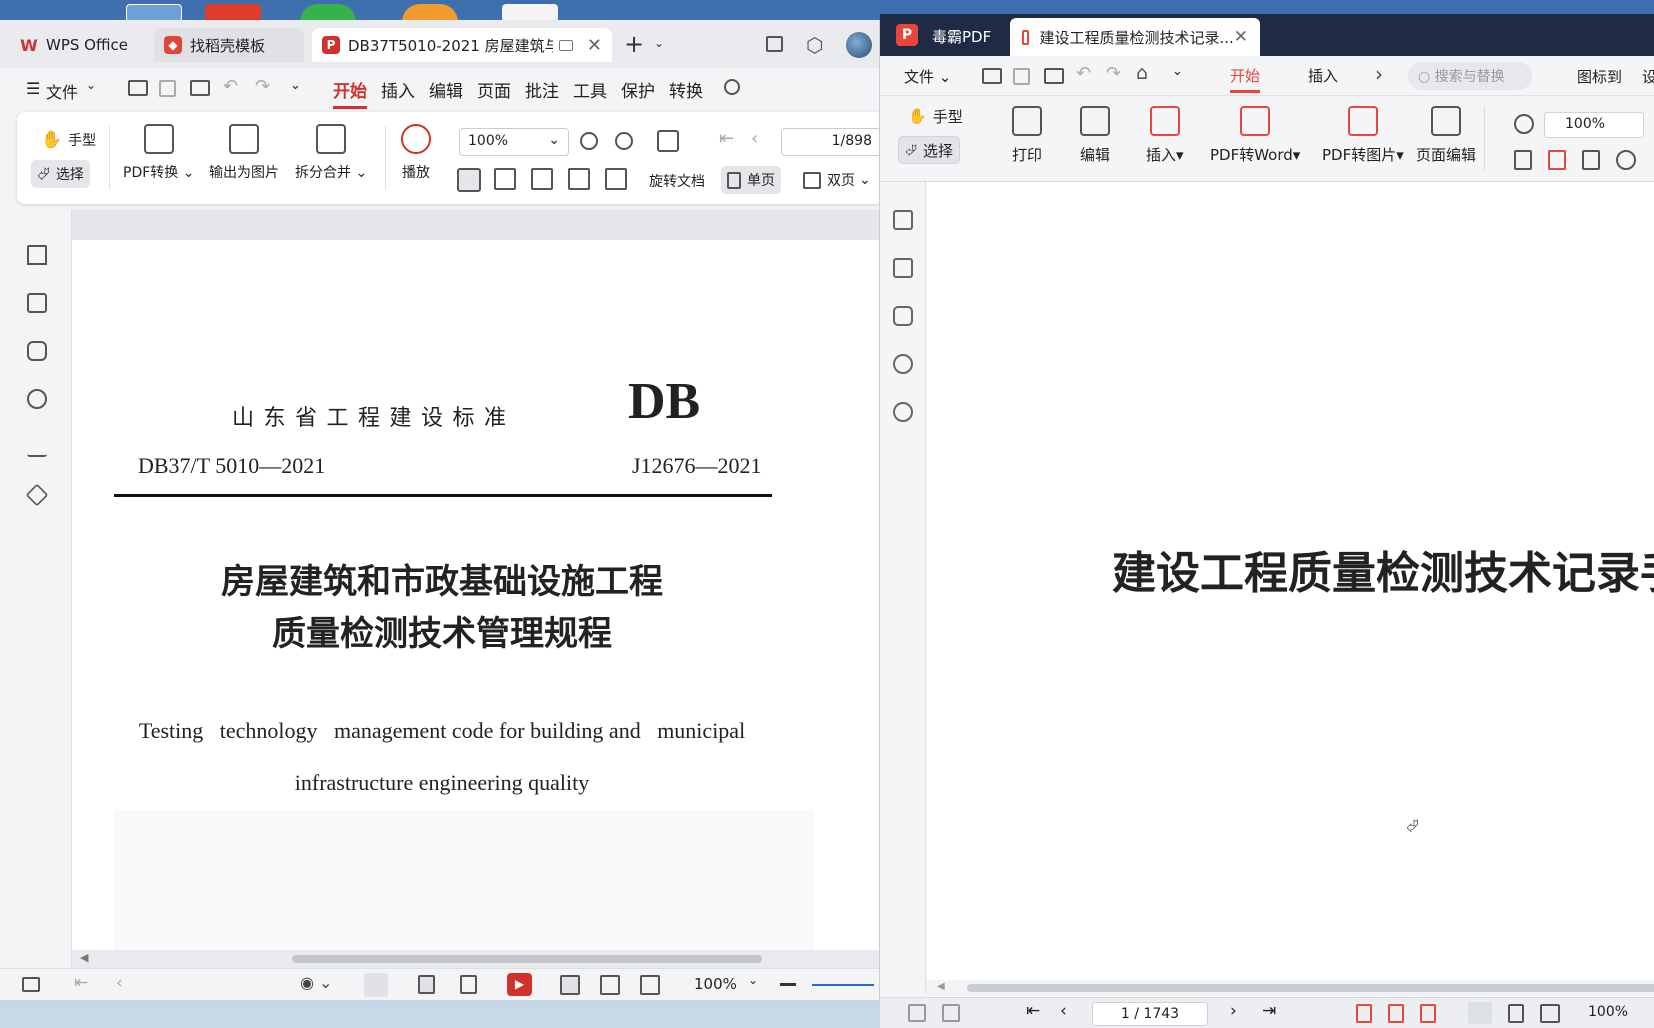 The width and height of the screenshot is (1654, 1028). What do you see at coordinates (814, 45) in the screenshot?
I see `cube-icon: ⬡` at bounding box center [814, 45].